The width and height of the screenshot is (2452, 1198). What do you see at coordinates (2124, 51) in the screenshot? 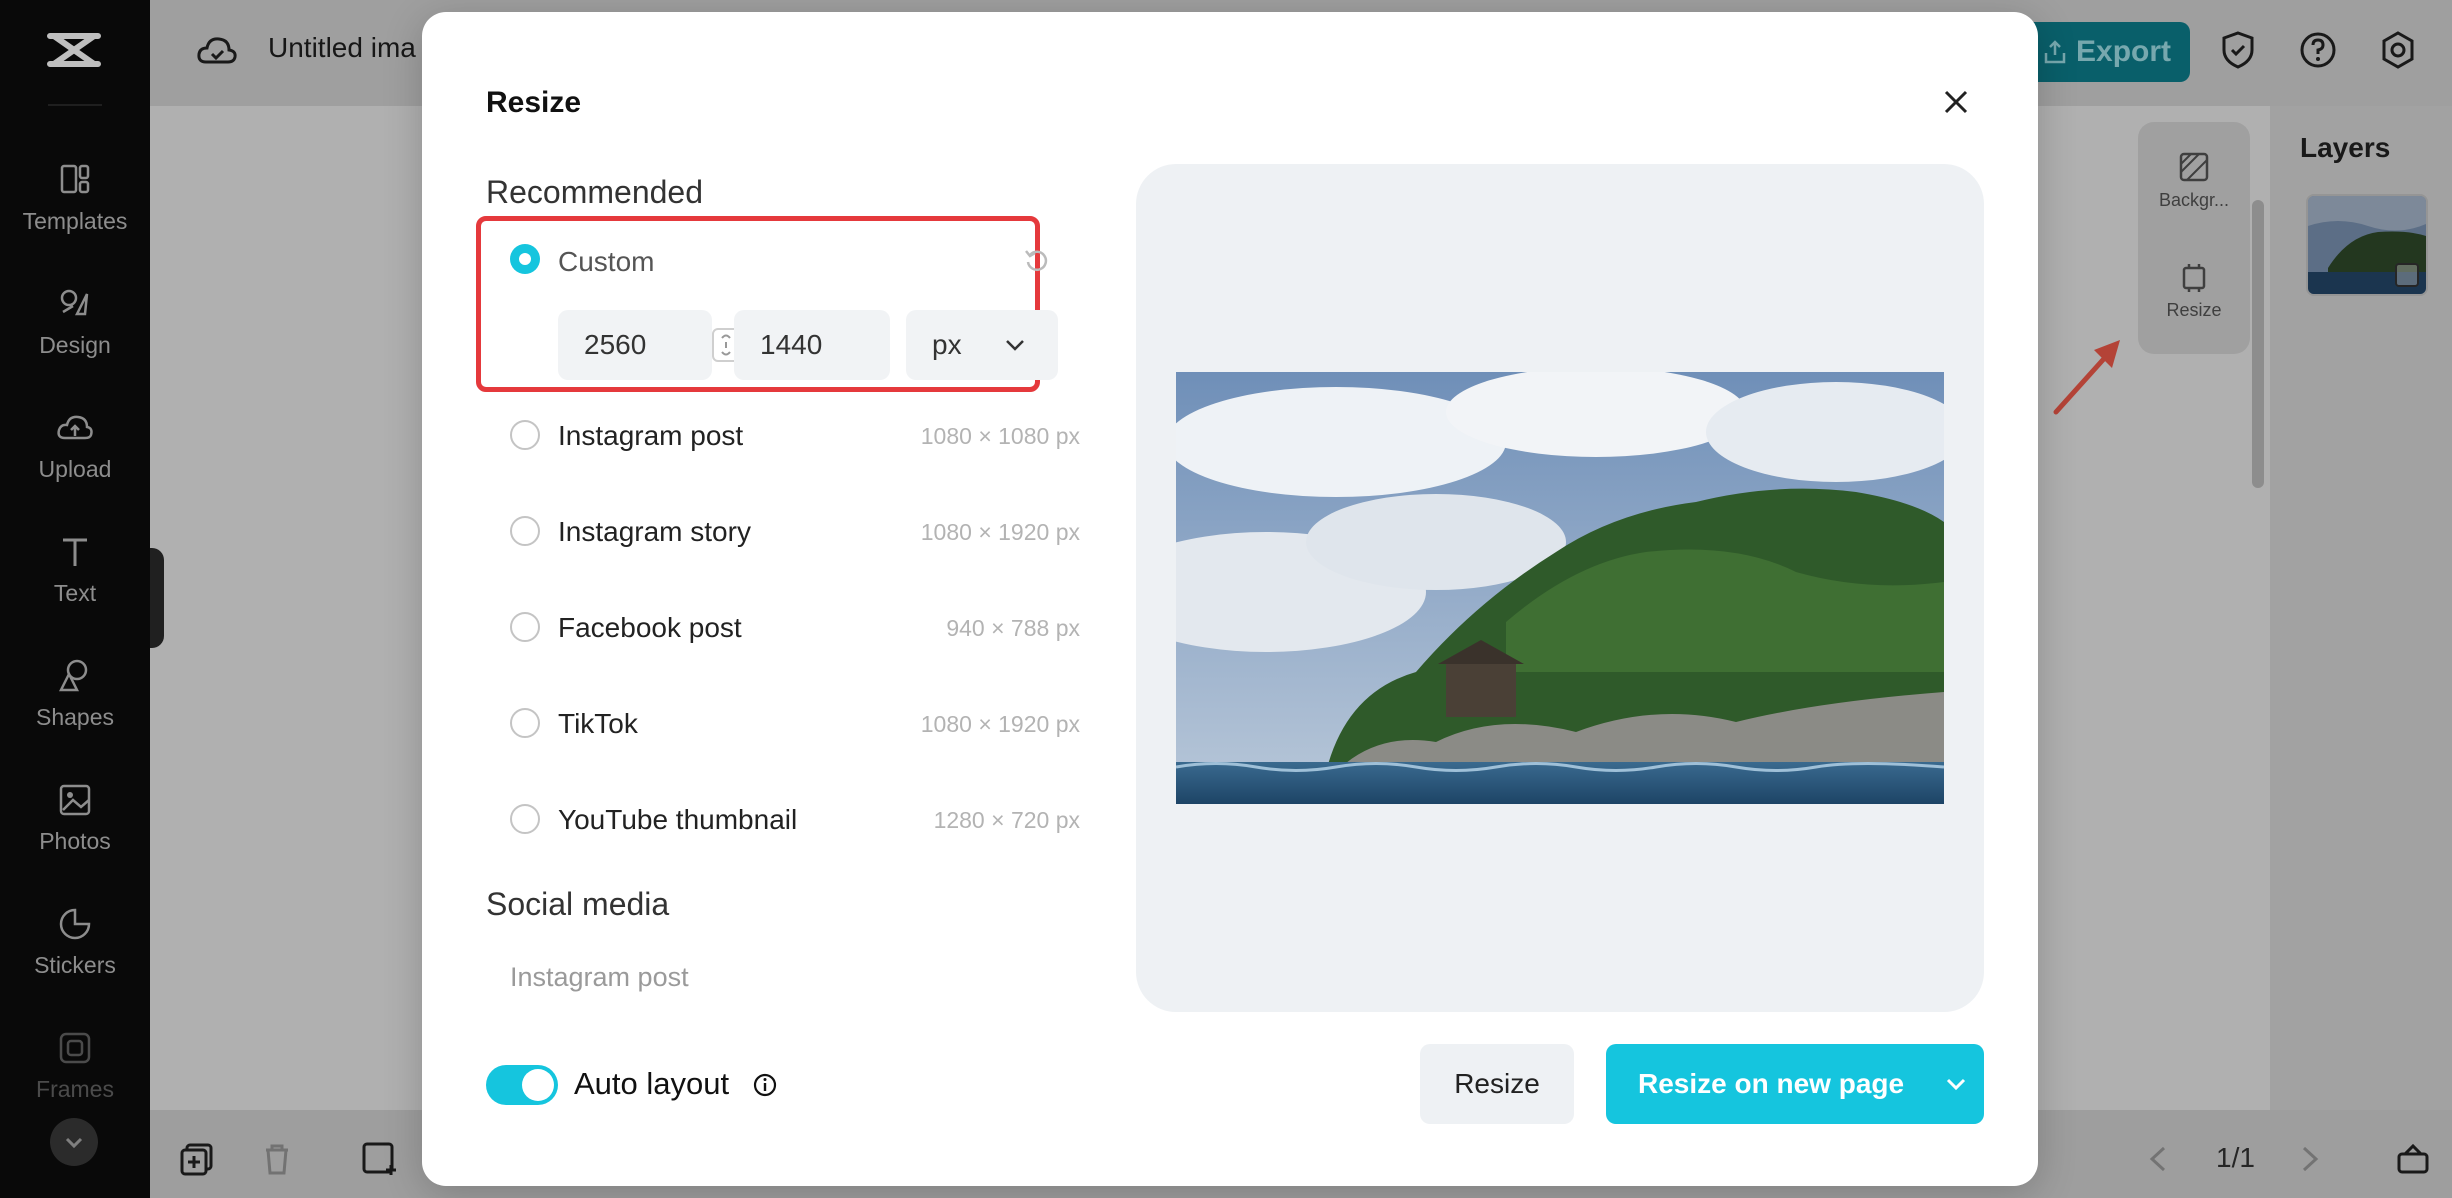
I see `export-label: Export` at bounding box center [2124, 51].